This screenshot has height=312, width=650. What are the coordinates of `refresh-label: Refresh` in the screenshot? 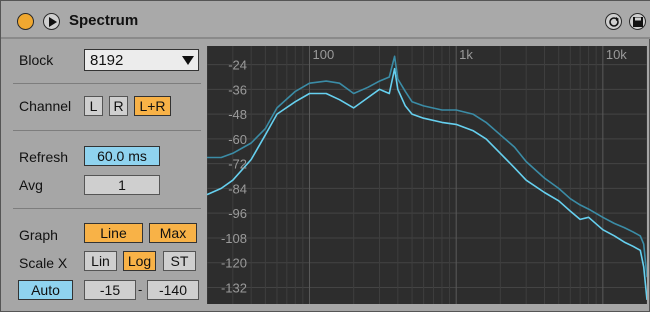 It's located at (44, 157).